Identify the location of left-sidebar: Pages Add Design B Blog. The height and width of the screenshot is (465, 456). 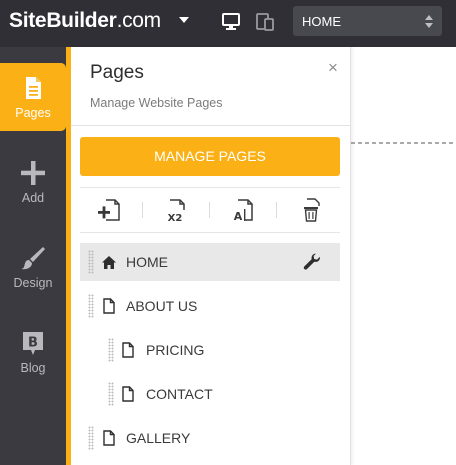
(33, 256).